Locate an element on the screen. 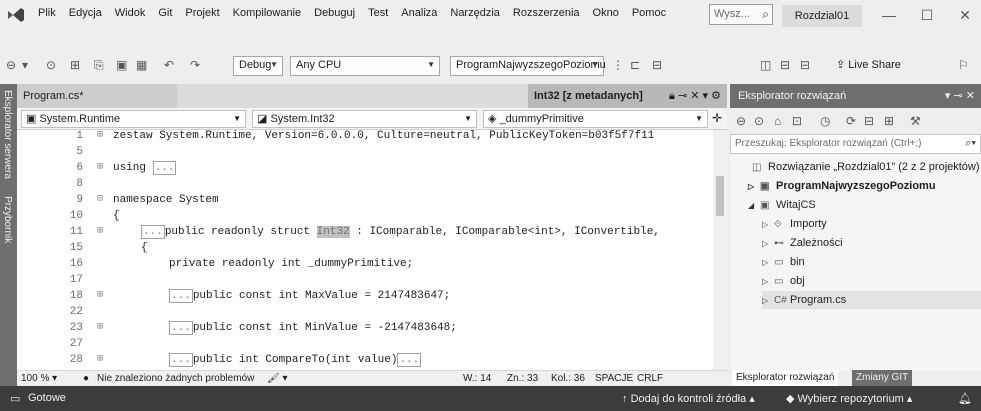 Image resolution: width=981 pixels, height=411 pixels. toolbox-tab: Przybornik is located at coordinates (7, 219).